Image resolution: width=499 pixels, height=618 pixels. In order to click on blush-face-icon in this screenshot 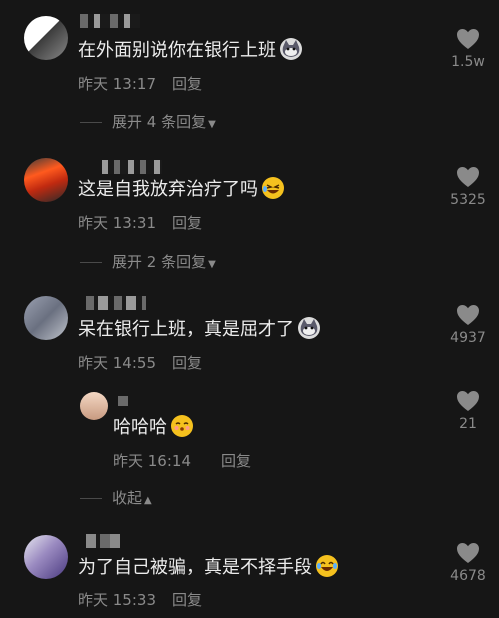, I will do `click(182, 426)`.